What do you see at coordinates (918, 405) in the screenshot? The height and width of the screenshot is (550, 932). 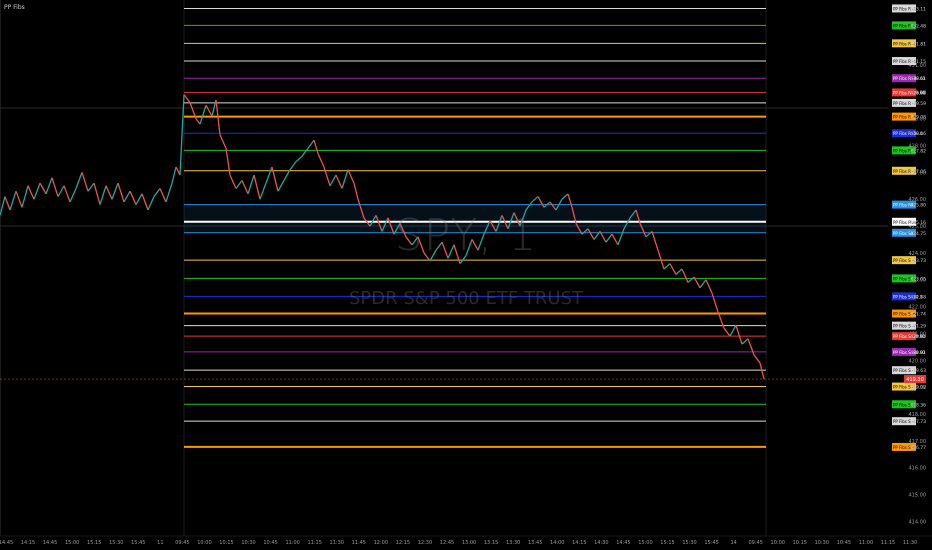 I see `fib-level-value: 418.36` at bounding box center [918, 405].